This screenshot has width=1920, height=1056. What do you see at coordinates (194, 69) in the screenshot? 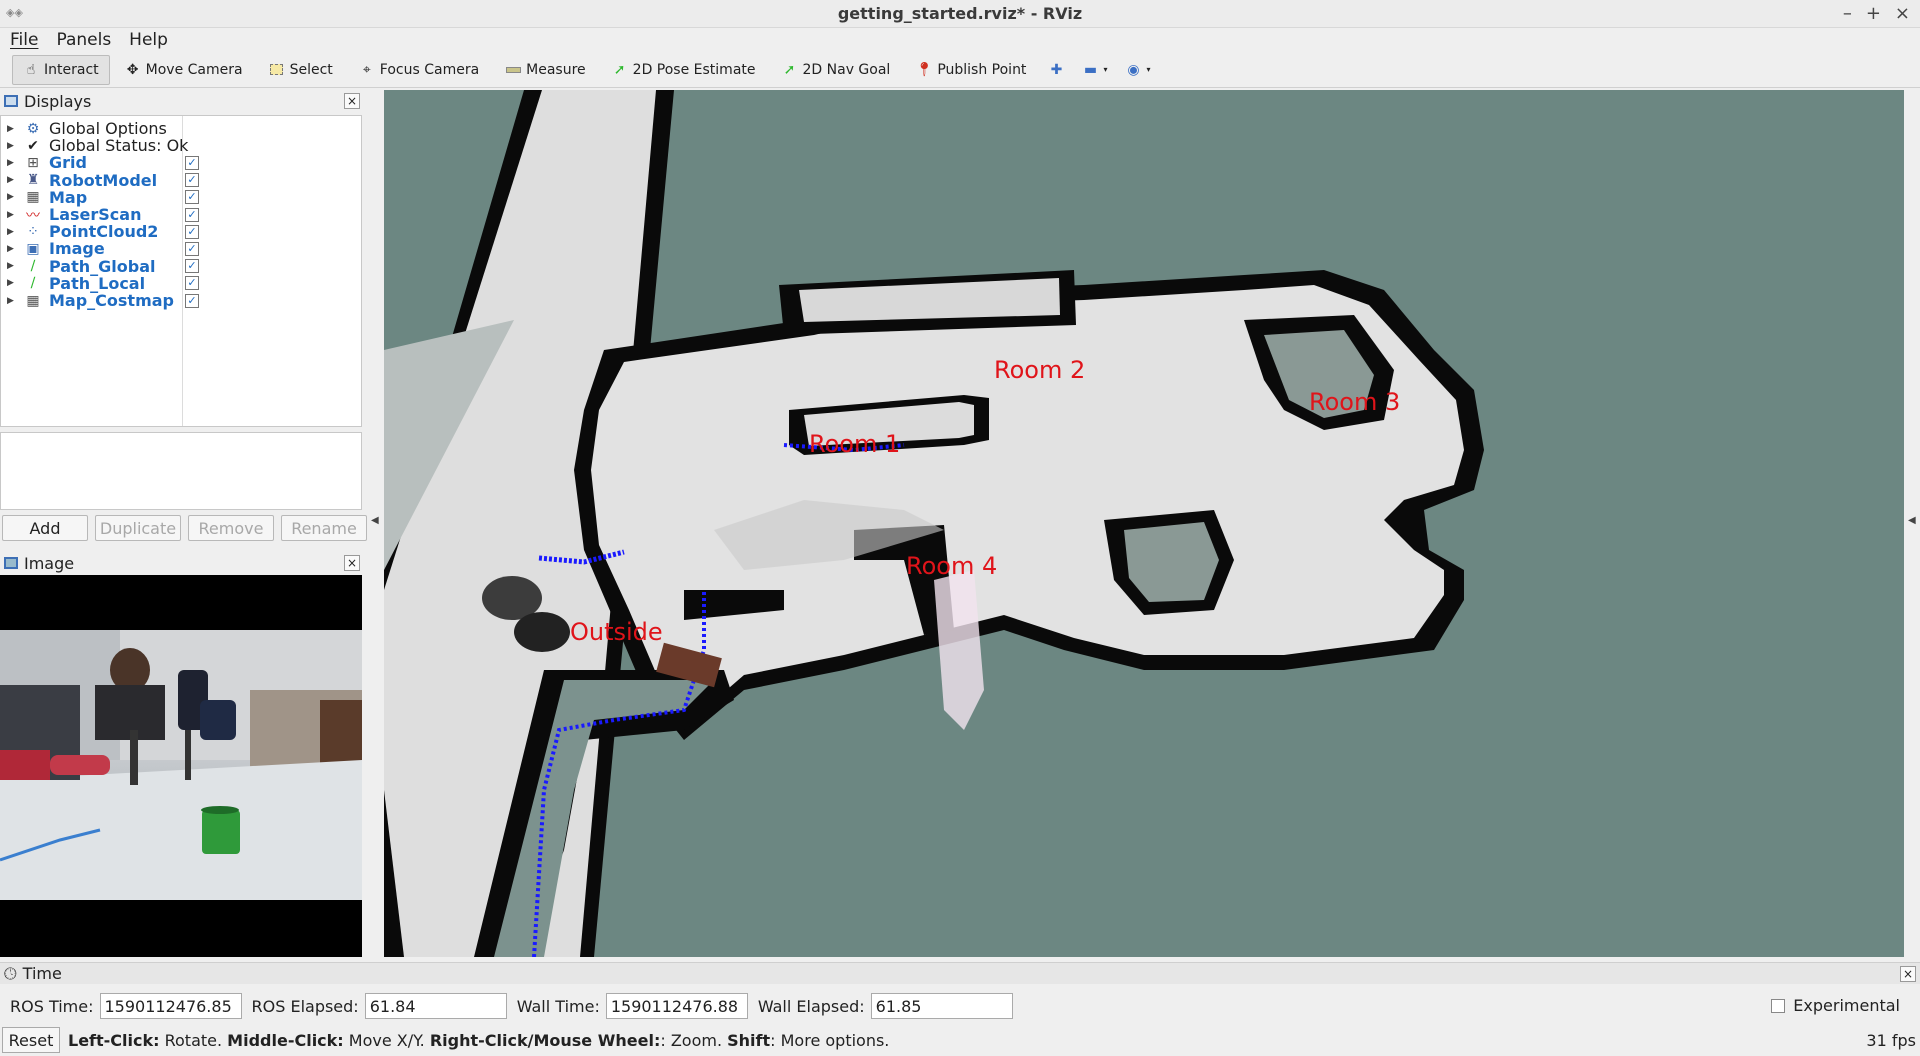
I see `move-camera-label: Move Camera` at bounding box center [194, 69].